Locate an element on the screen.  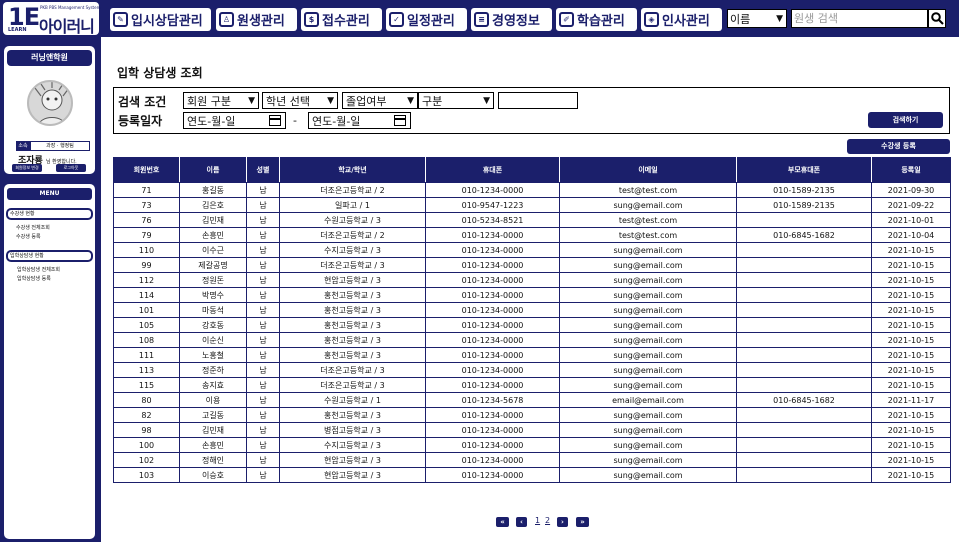
cell-school-grade: 수원고등학교 / 3 is located at coordinates (352, 220).